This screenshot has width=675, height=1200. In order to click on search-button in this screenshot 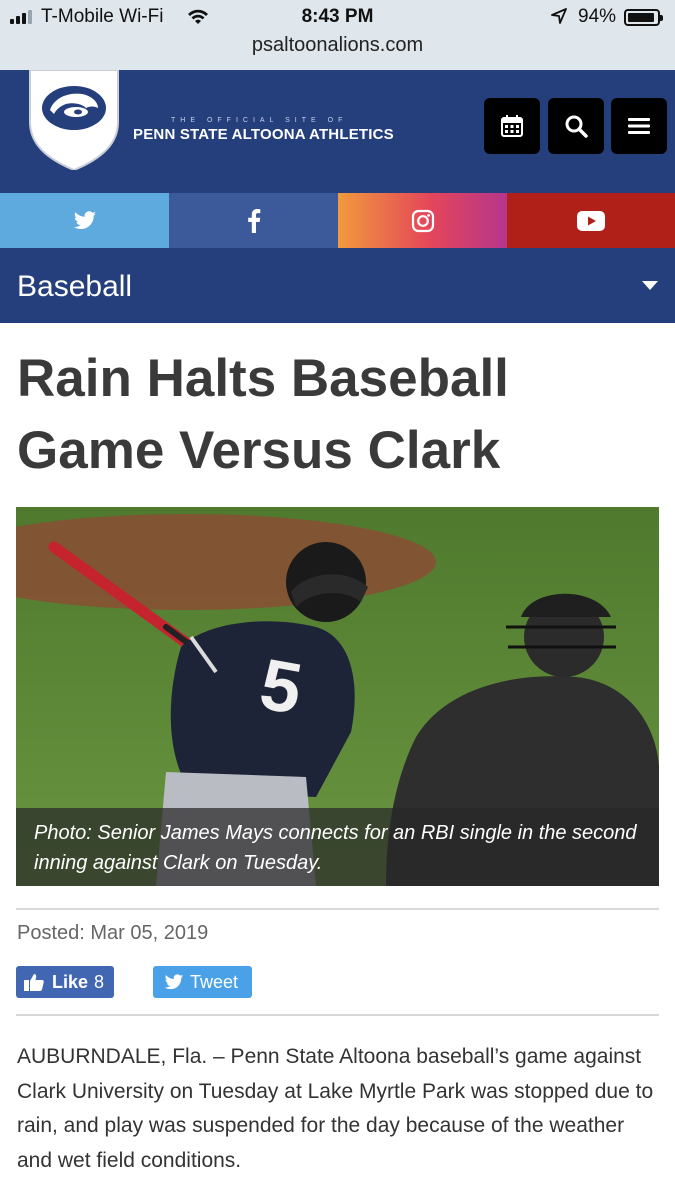, I will do `click(576, 126)`.